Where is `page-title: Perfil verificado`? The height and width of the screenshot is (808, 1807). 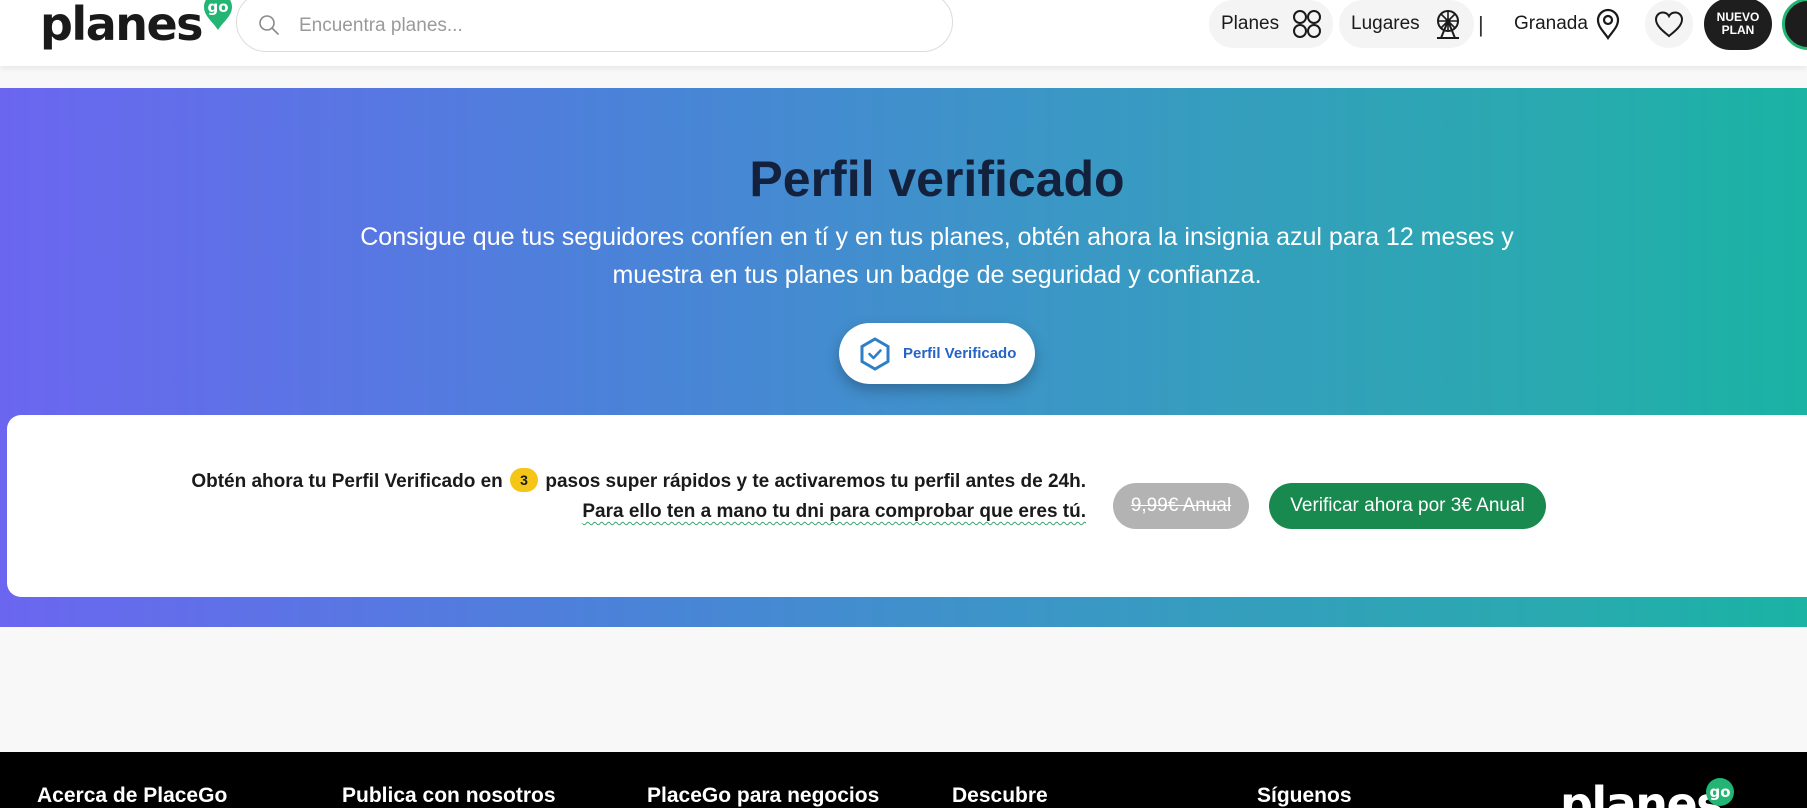 page-title: Perfil verificado is located at coordinates (937, 179).